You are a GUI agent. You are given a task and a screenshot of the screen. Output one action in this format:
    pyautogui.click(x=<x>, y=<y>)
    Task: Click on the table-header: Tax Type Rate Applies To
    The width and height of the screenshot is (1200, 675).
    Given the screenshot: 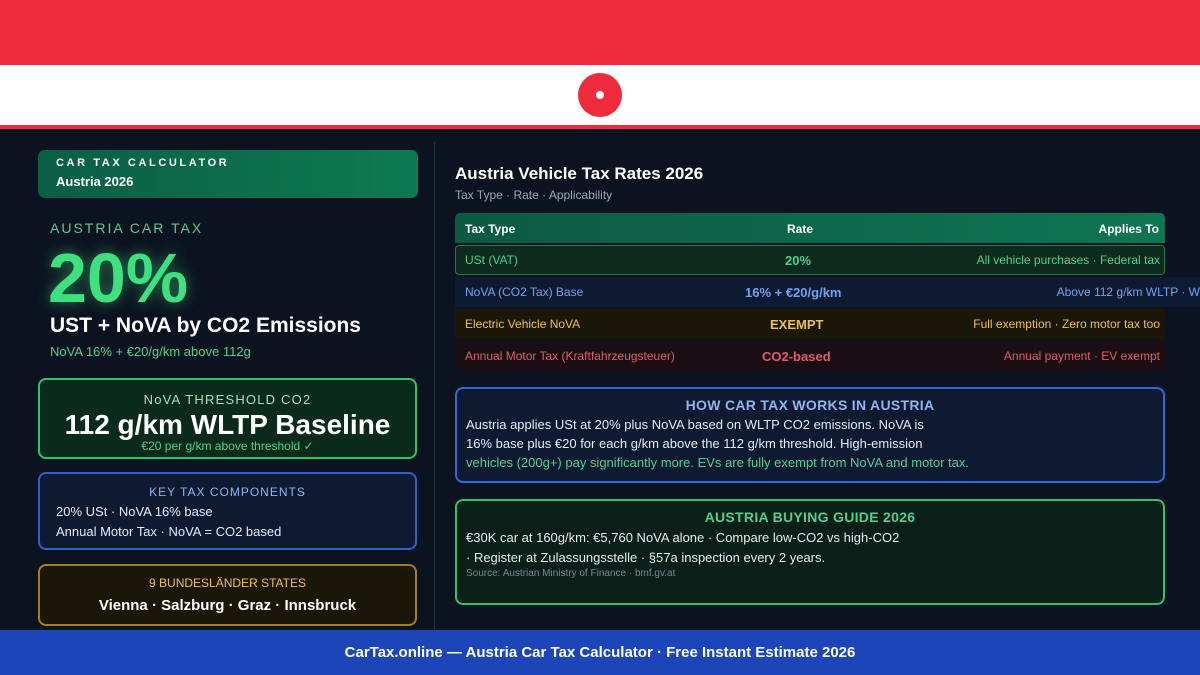 What is the action you would take?
    pyautogui.click(x=810, y=228)
    